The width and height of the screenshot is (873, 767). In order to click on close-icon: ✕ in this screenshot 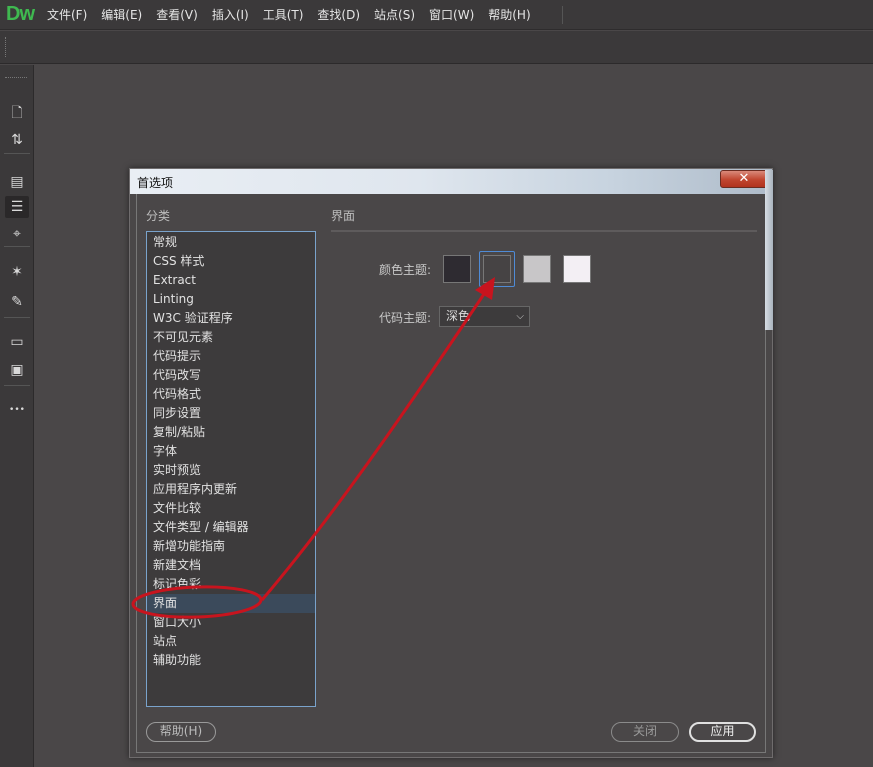, I will do `click(744, 178)`.